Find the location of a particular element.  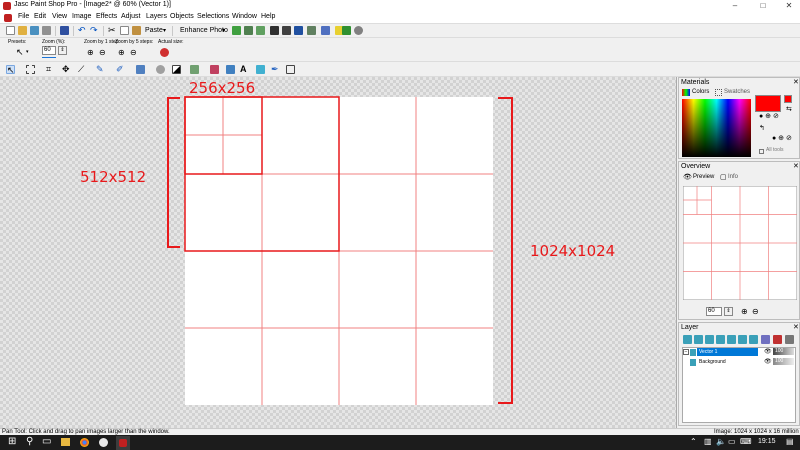

layer-item-background: Background is located at coordinates (727, 362).